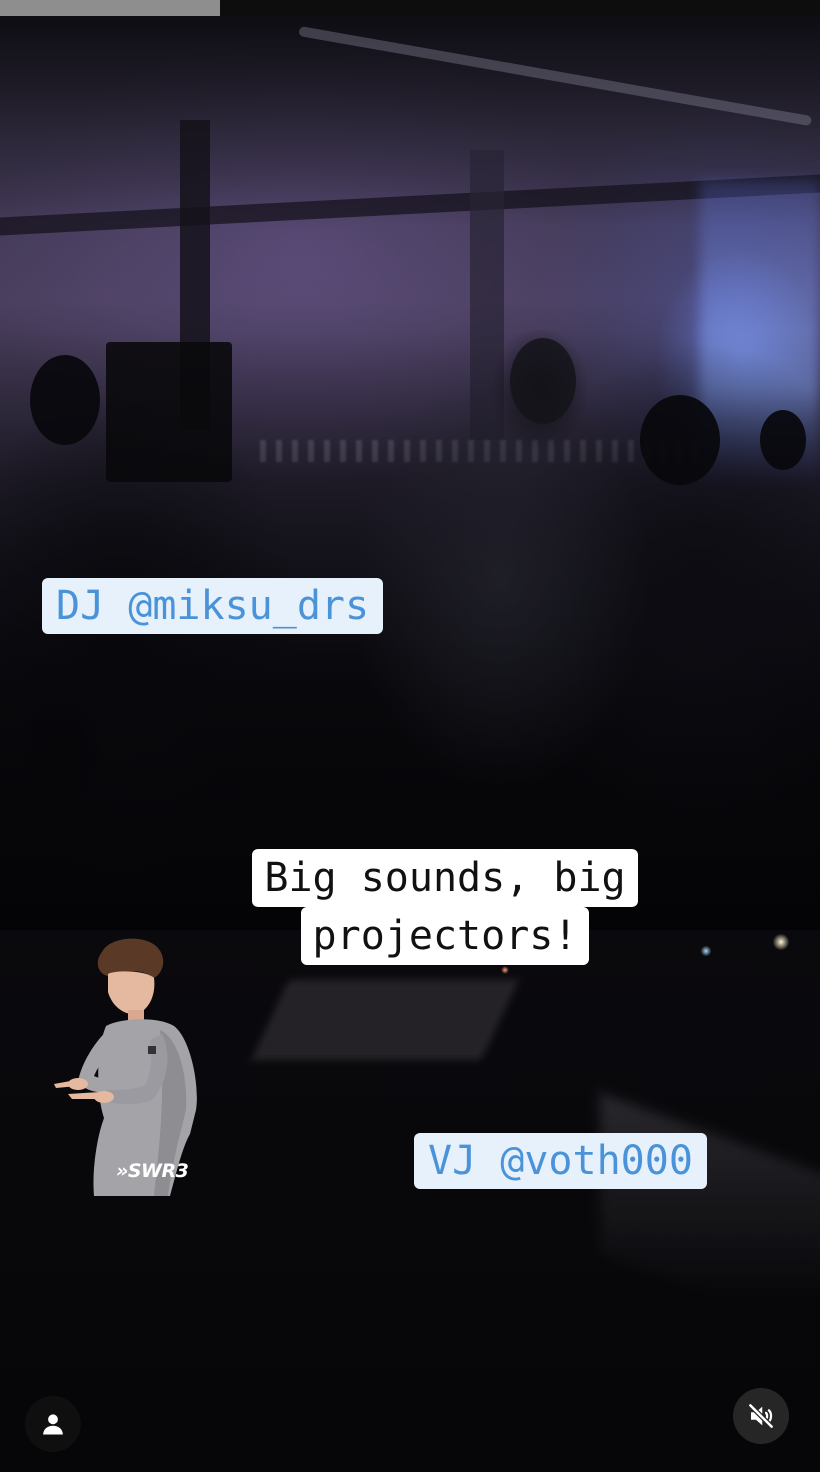 The image size is (820, 1472). What do you see at coordinates (152, 1171) in the screenshot?
I see `swr3-logo: »SWR3` at bounding box center [152, 1171].